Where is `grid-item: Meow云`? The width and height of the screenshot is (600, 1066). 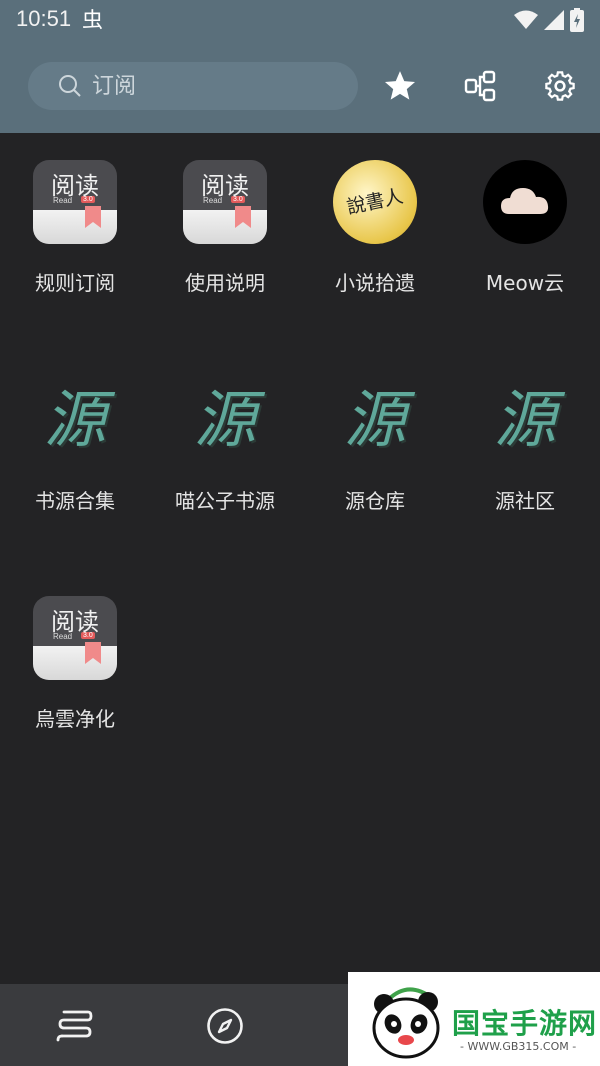 grid-item: Meow云 is located at coordinates (525, 228).